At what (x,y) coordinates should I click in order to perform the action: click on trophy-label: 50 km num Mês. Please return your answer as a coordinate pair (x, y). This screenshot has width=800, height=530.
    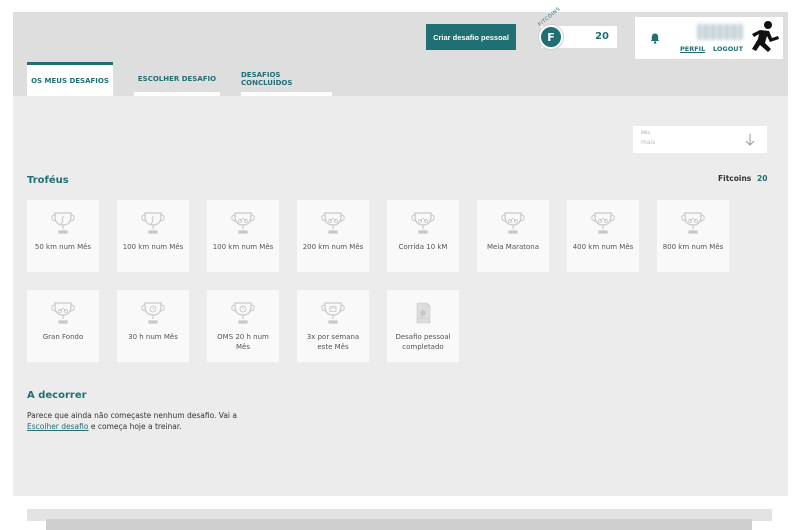
    Looking at the image, I should click on (63, 247).